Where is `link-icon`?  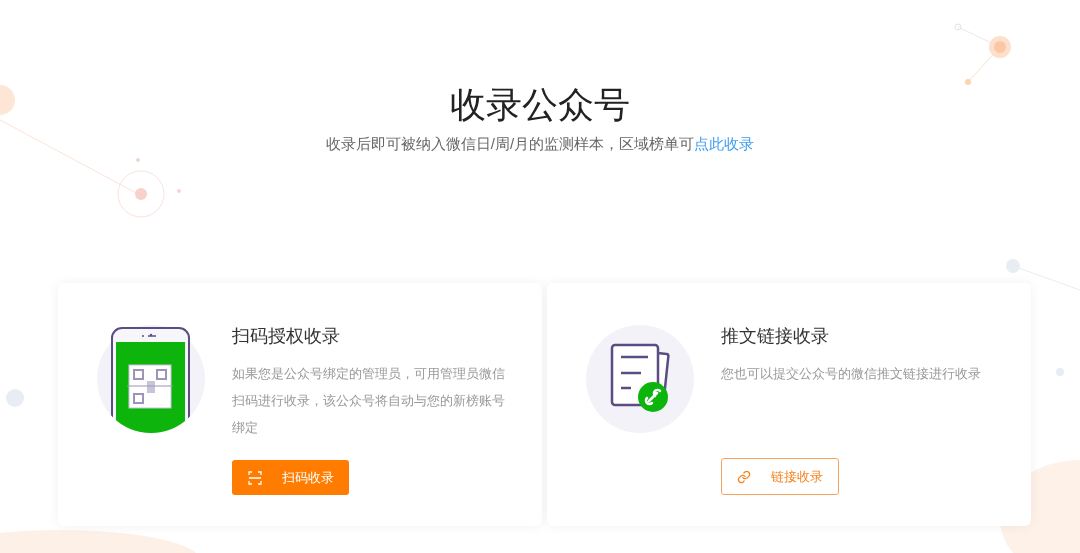
link-icon is located at coordinates (744, 476).